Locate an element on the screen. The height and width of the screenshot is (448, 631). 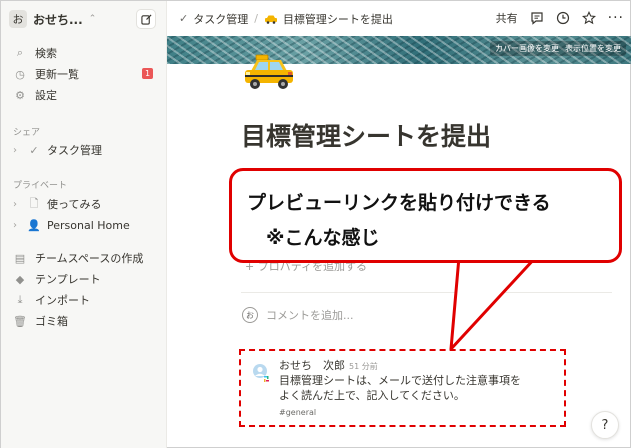
breadcrumb: ✓ タスク管理 / 目標管理シートを提出 is located at coordinates (286, 19).